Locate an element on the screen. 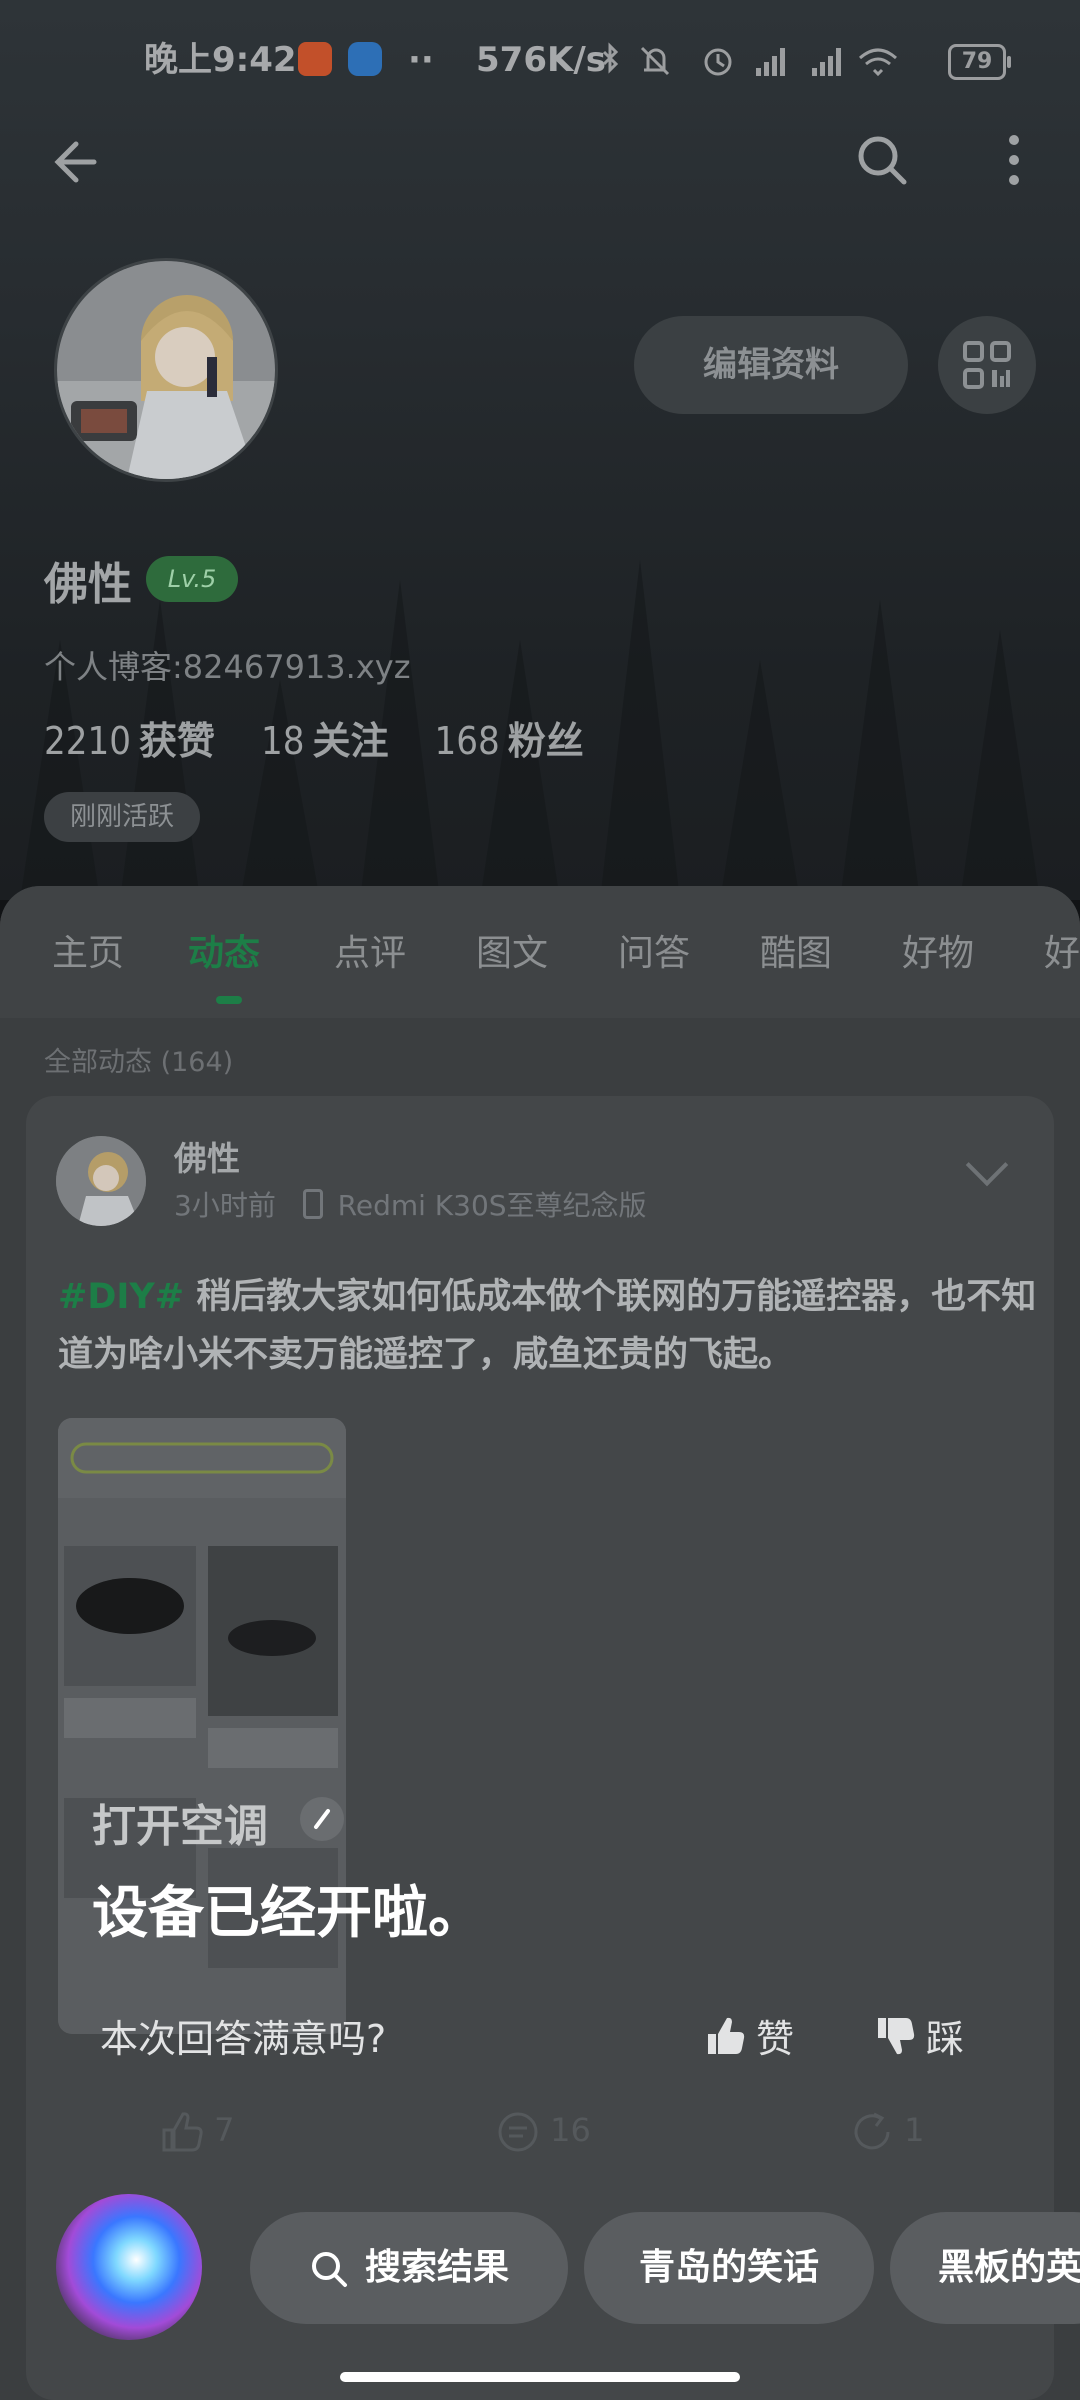  comment-icon is located at coordinates (518, 2132).